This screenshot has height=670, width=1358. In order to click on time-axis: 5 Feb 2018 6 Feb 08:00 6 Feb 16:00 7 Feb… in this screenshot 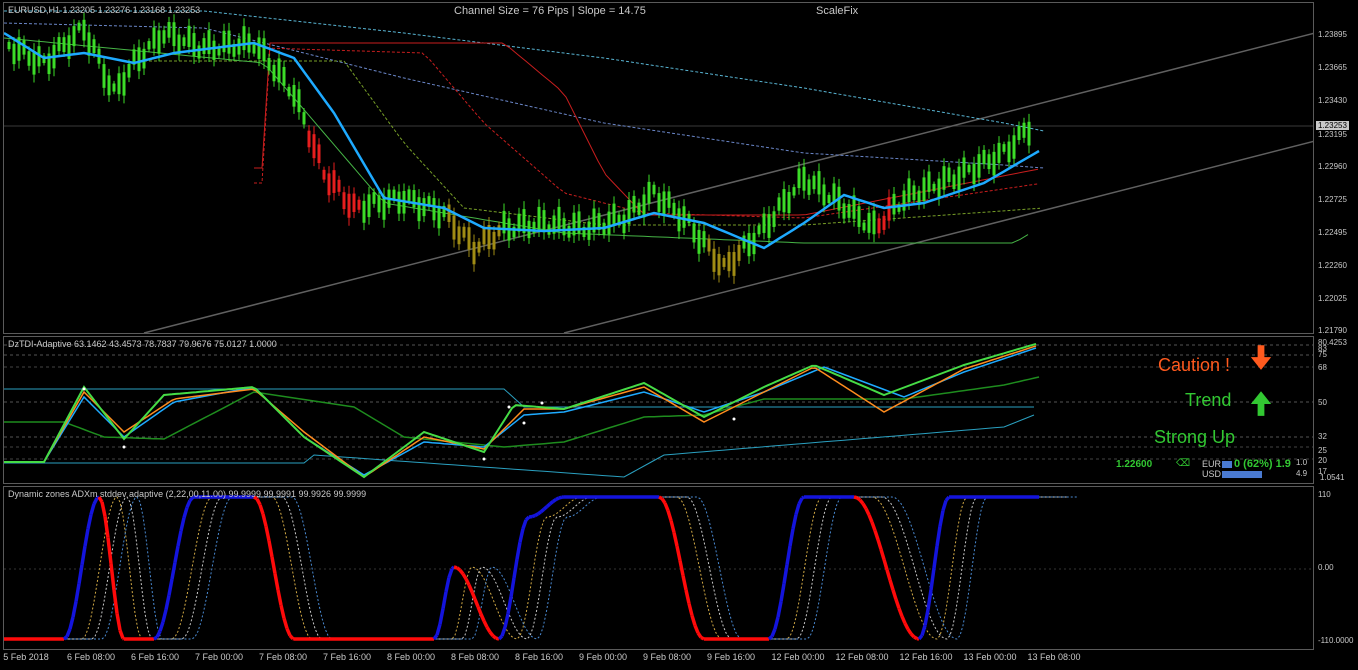, I will do `click(679, 660)`.